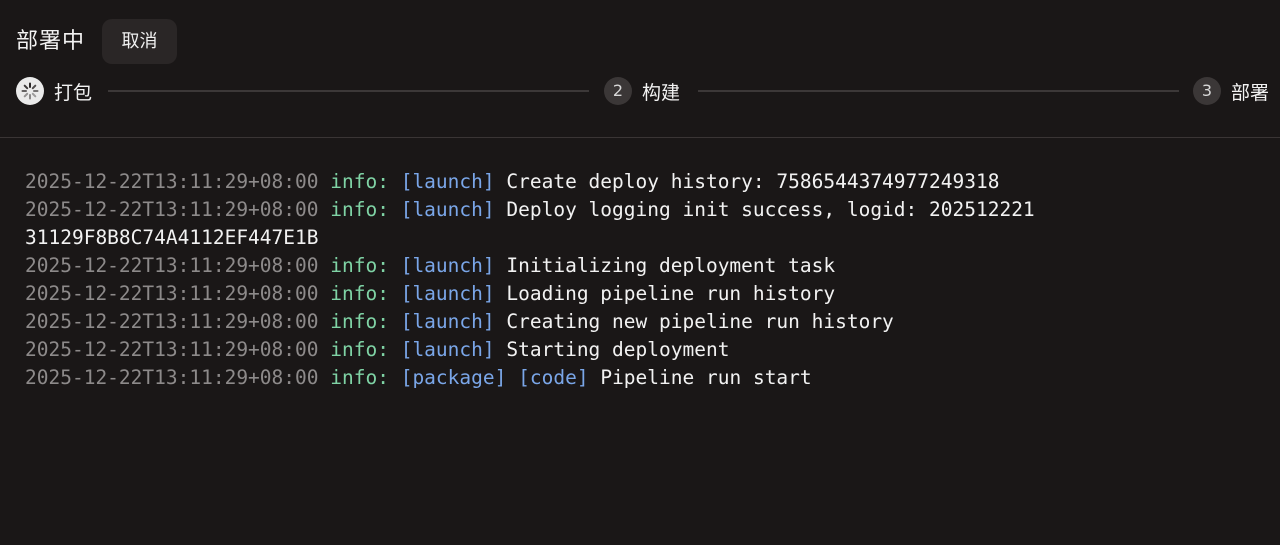 This screenshot has width=1280, height=545. I want to click on step-number-deploy: 3, so click(1207, 91).